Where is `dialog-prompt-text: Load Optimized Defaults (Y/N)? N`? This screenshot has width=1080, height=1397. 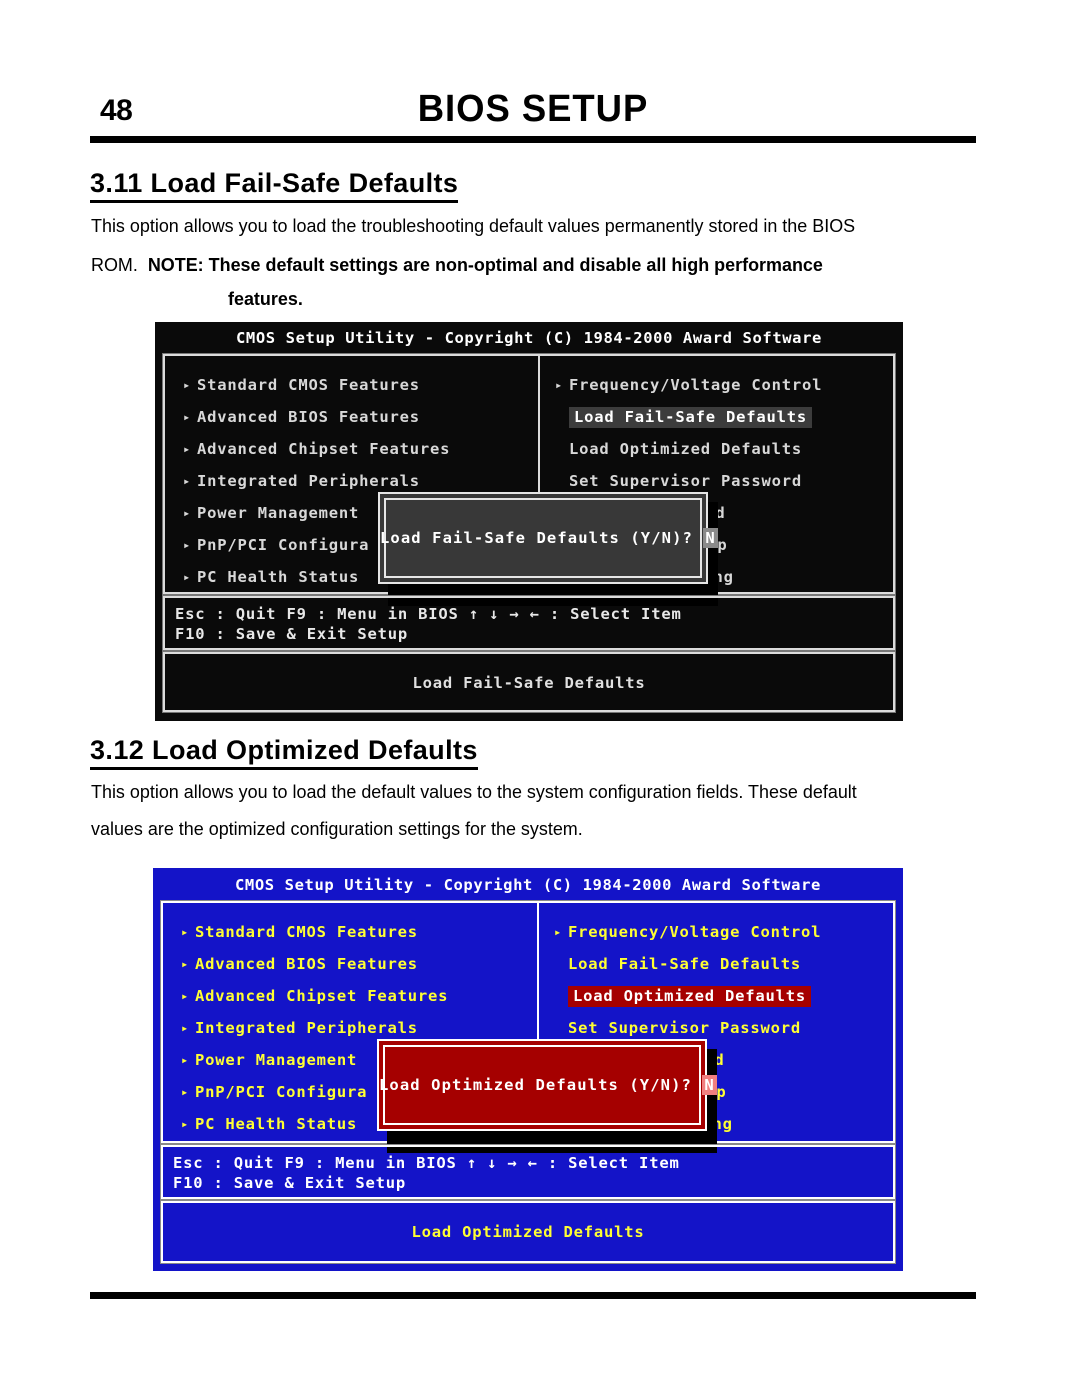 dialog-prompt-text: Load Optimized Defaults (Y/N)? N is located at coordinates (548, 1085).